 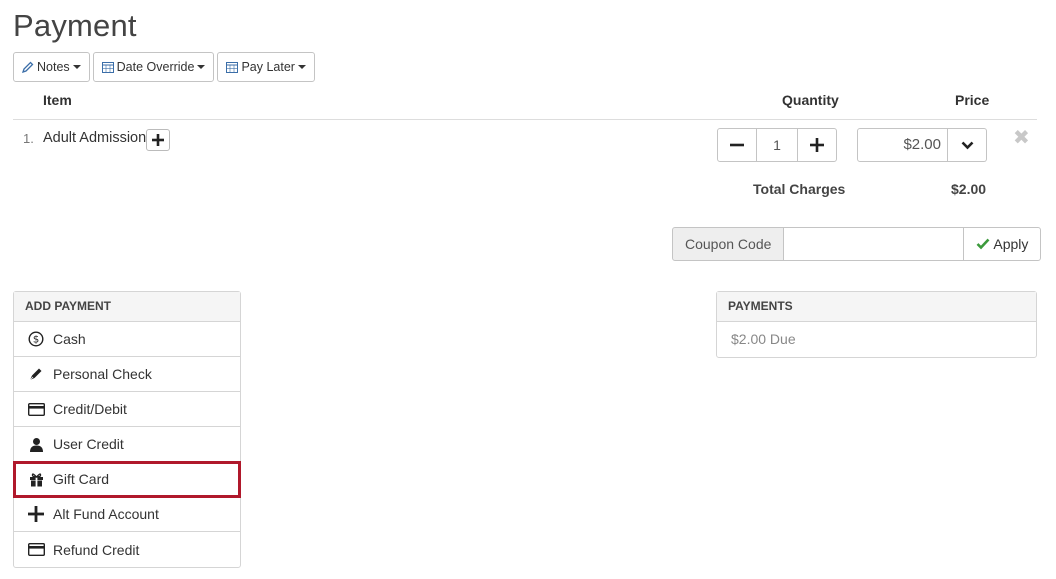 I want to click on notes-button: Notes, so click(x=51, y=67).